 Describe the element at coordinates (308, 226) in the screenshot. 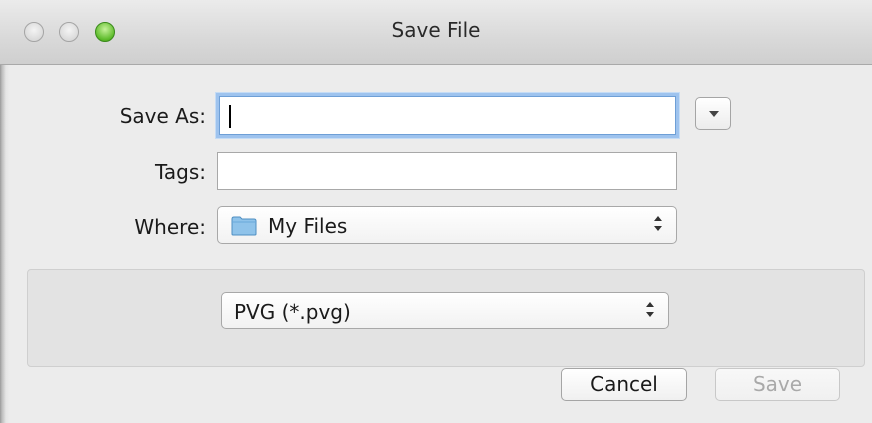

I see `where-value: My Files` at that location.